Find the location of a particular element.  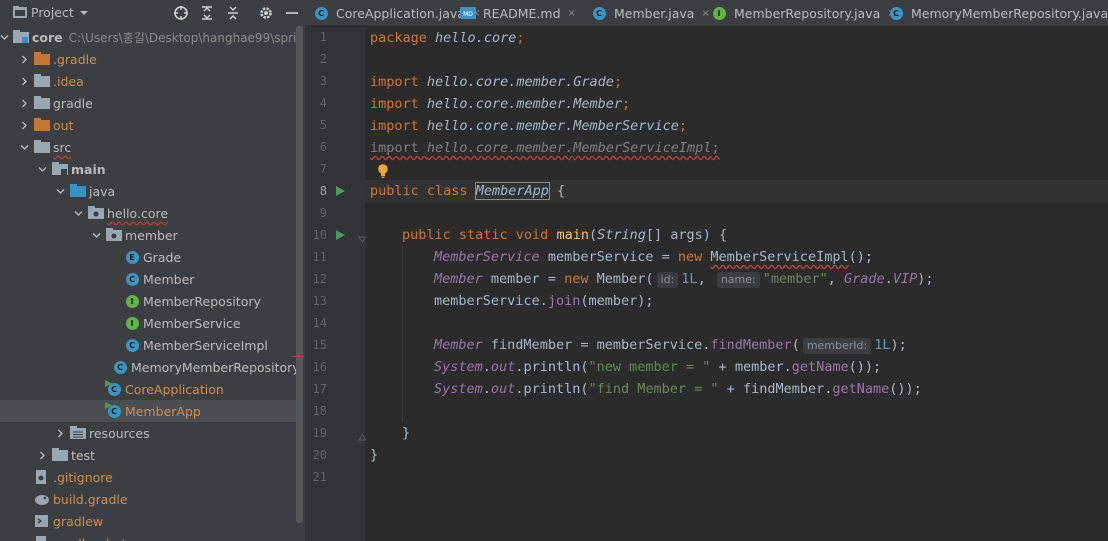

tab-memberrepositoryjava: IMemberRepository.java× is located at coordinates (803, 13).